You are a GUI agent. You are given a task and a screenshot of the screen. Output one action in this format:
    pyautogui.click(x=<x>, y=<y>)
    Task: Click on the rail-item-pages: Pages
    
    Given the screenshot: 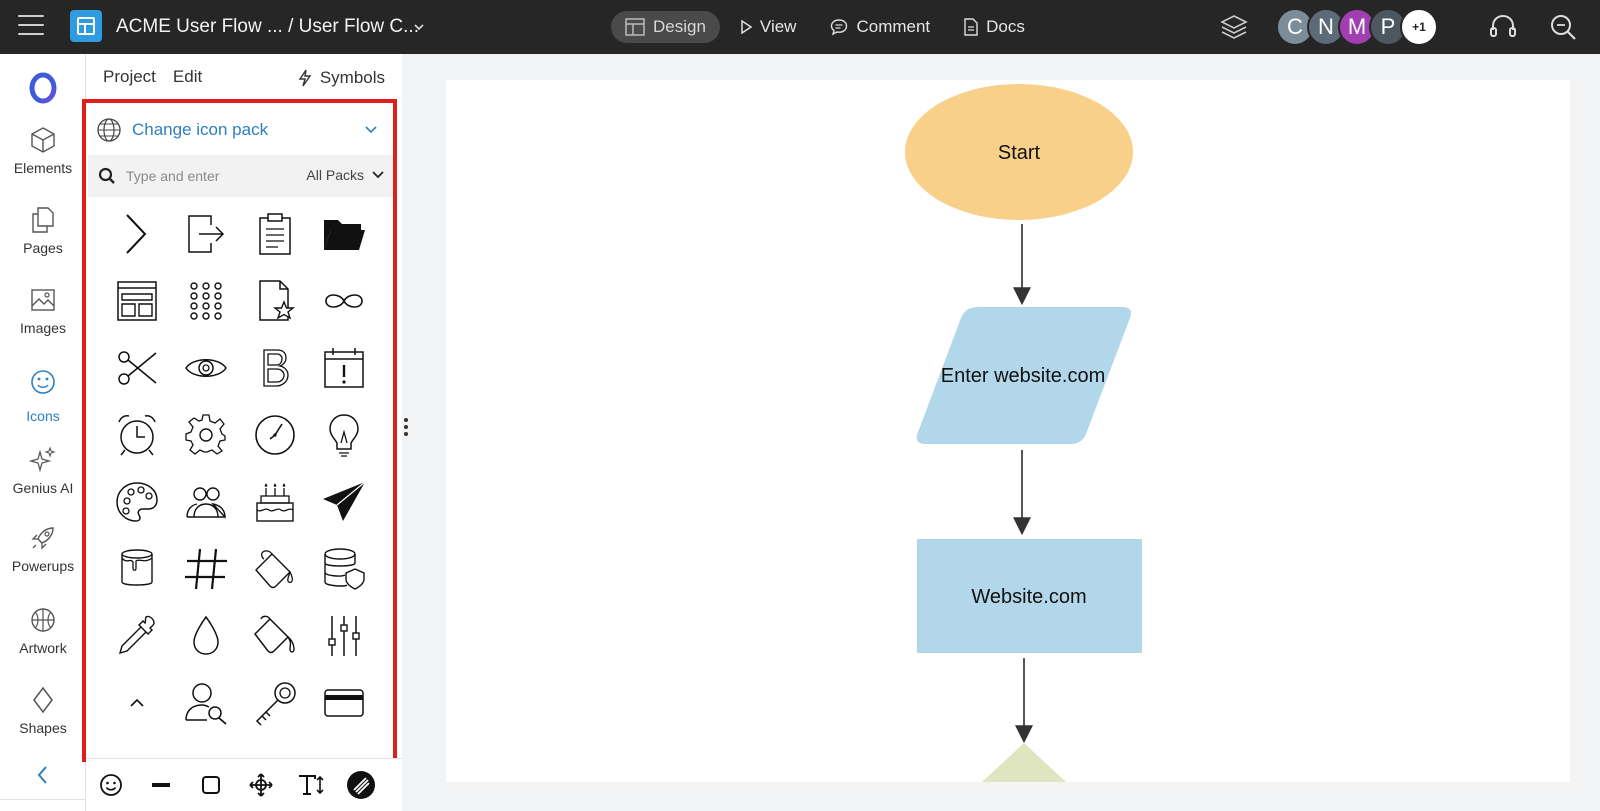 What is the action you would take?
    pyautogui.click(x=43, y=231)
    